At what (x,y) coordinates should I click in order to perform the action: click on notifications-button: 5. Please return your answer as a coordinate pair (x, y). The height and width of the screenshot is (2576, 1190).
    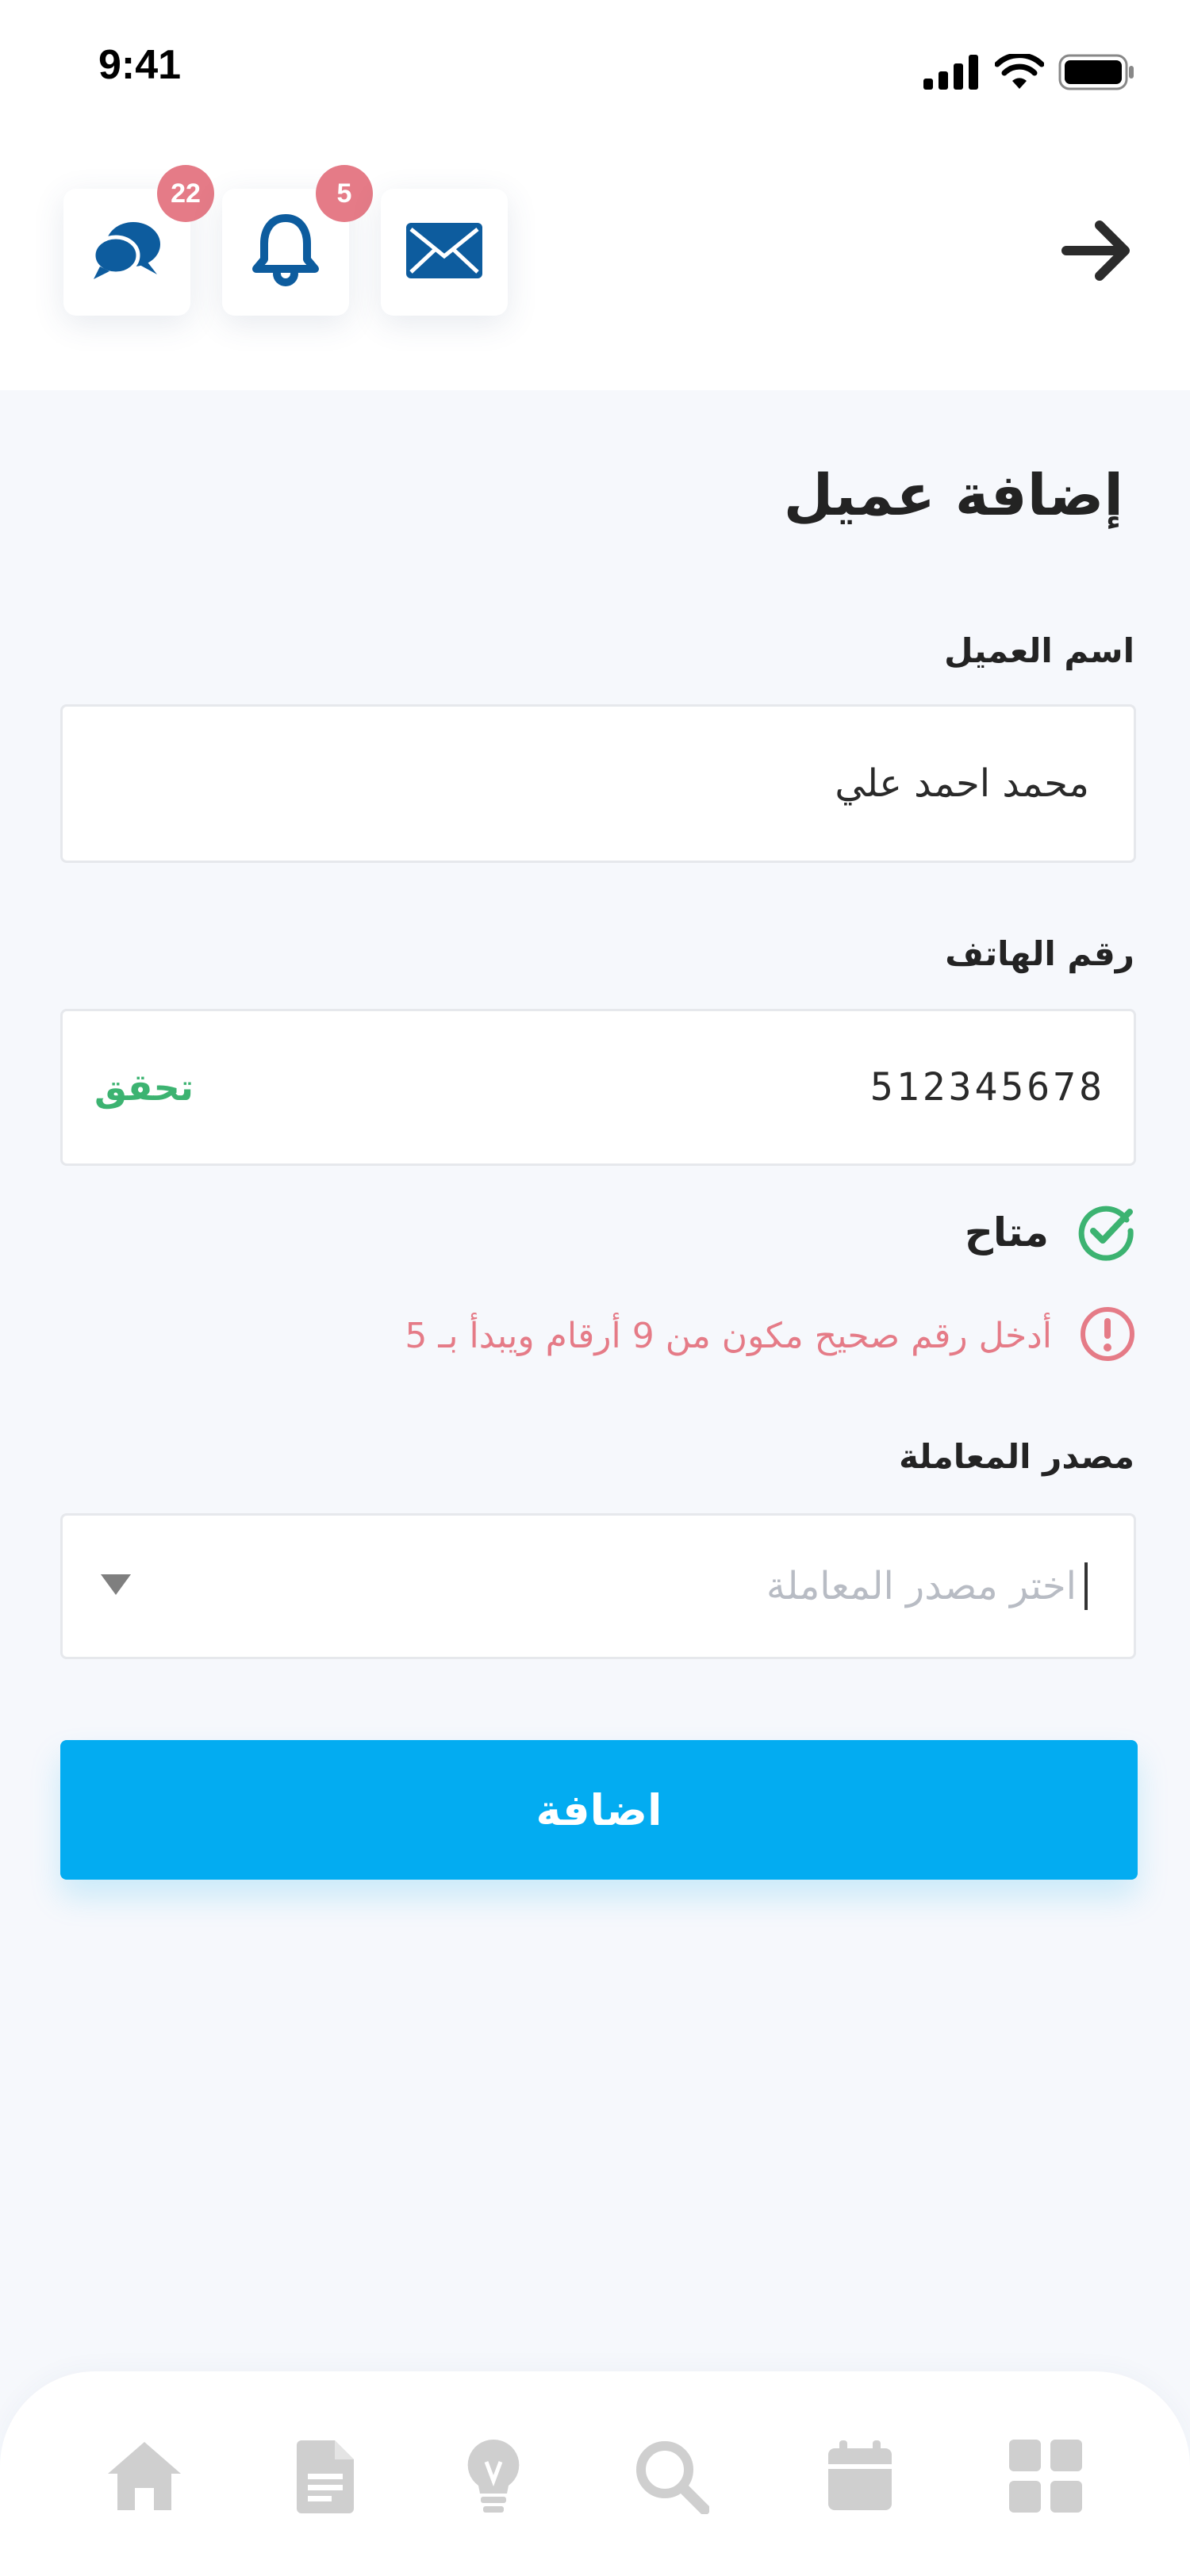
    Looking at the image, I should click on (297, 241).